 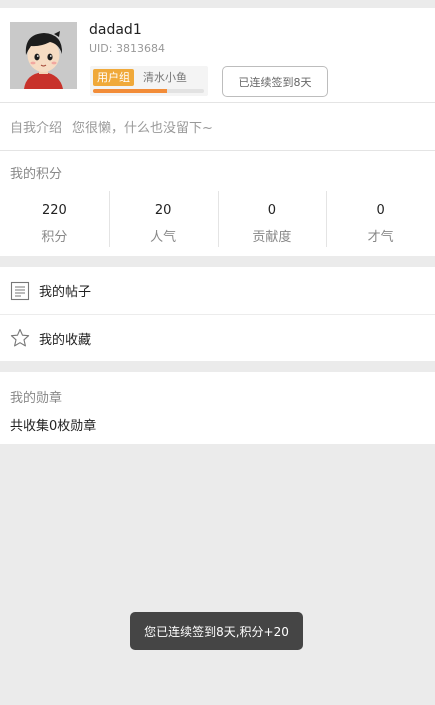 I want to click on user-group: 用户组 清水小鱼, so click(x=149, y=81).